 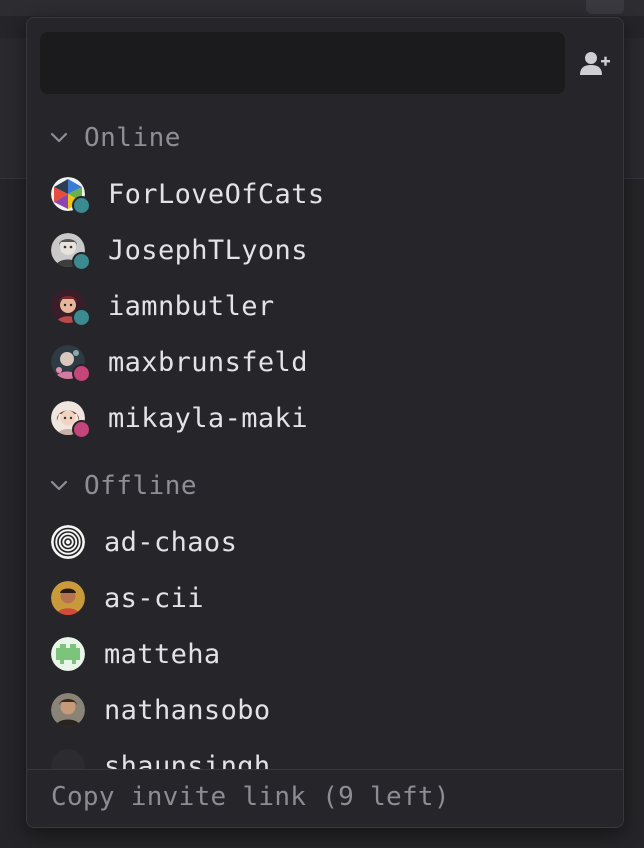 What do you see at coordinates (605, 7) in the screenshot?
I see `window-corner-button` at bounding box center [605, 7].